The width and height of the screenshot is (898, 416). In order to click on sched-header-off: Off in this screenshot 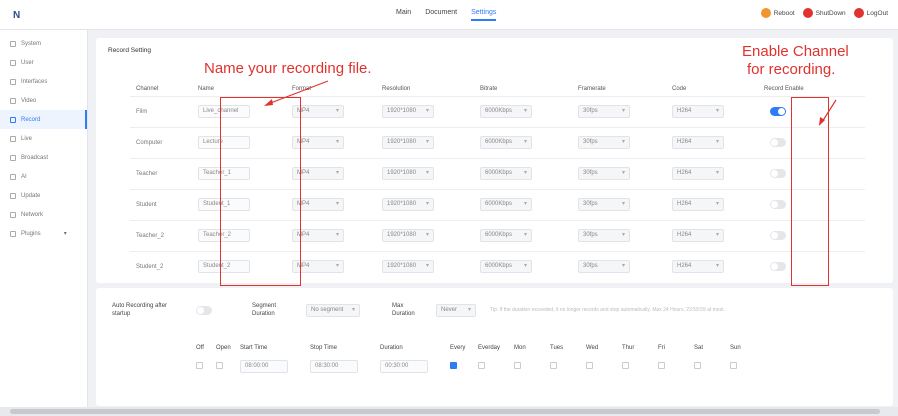, I will do `click(200, 348)`.